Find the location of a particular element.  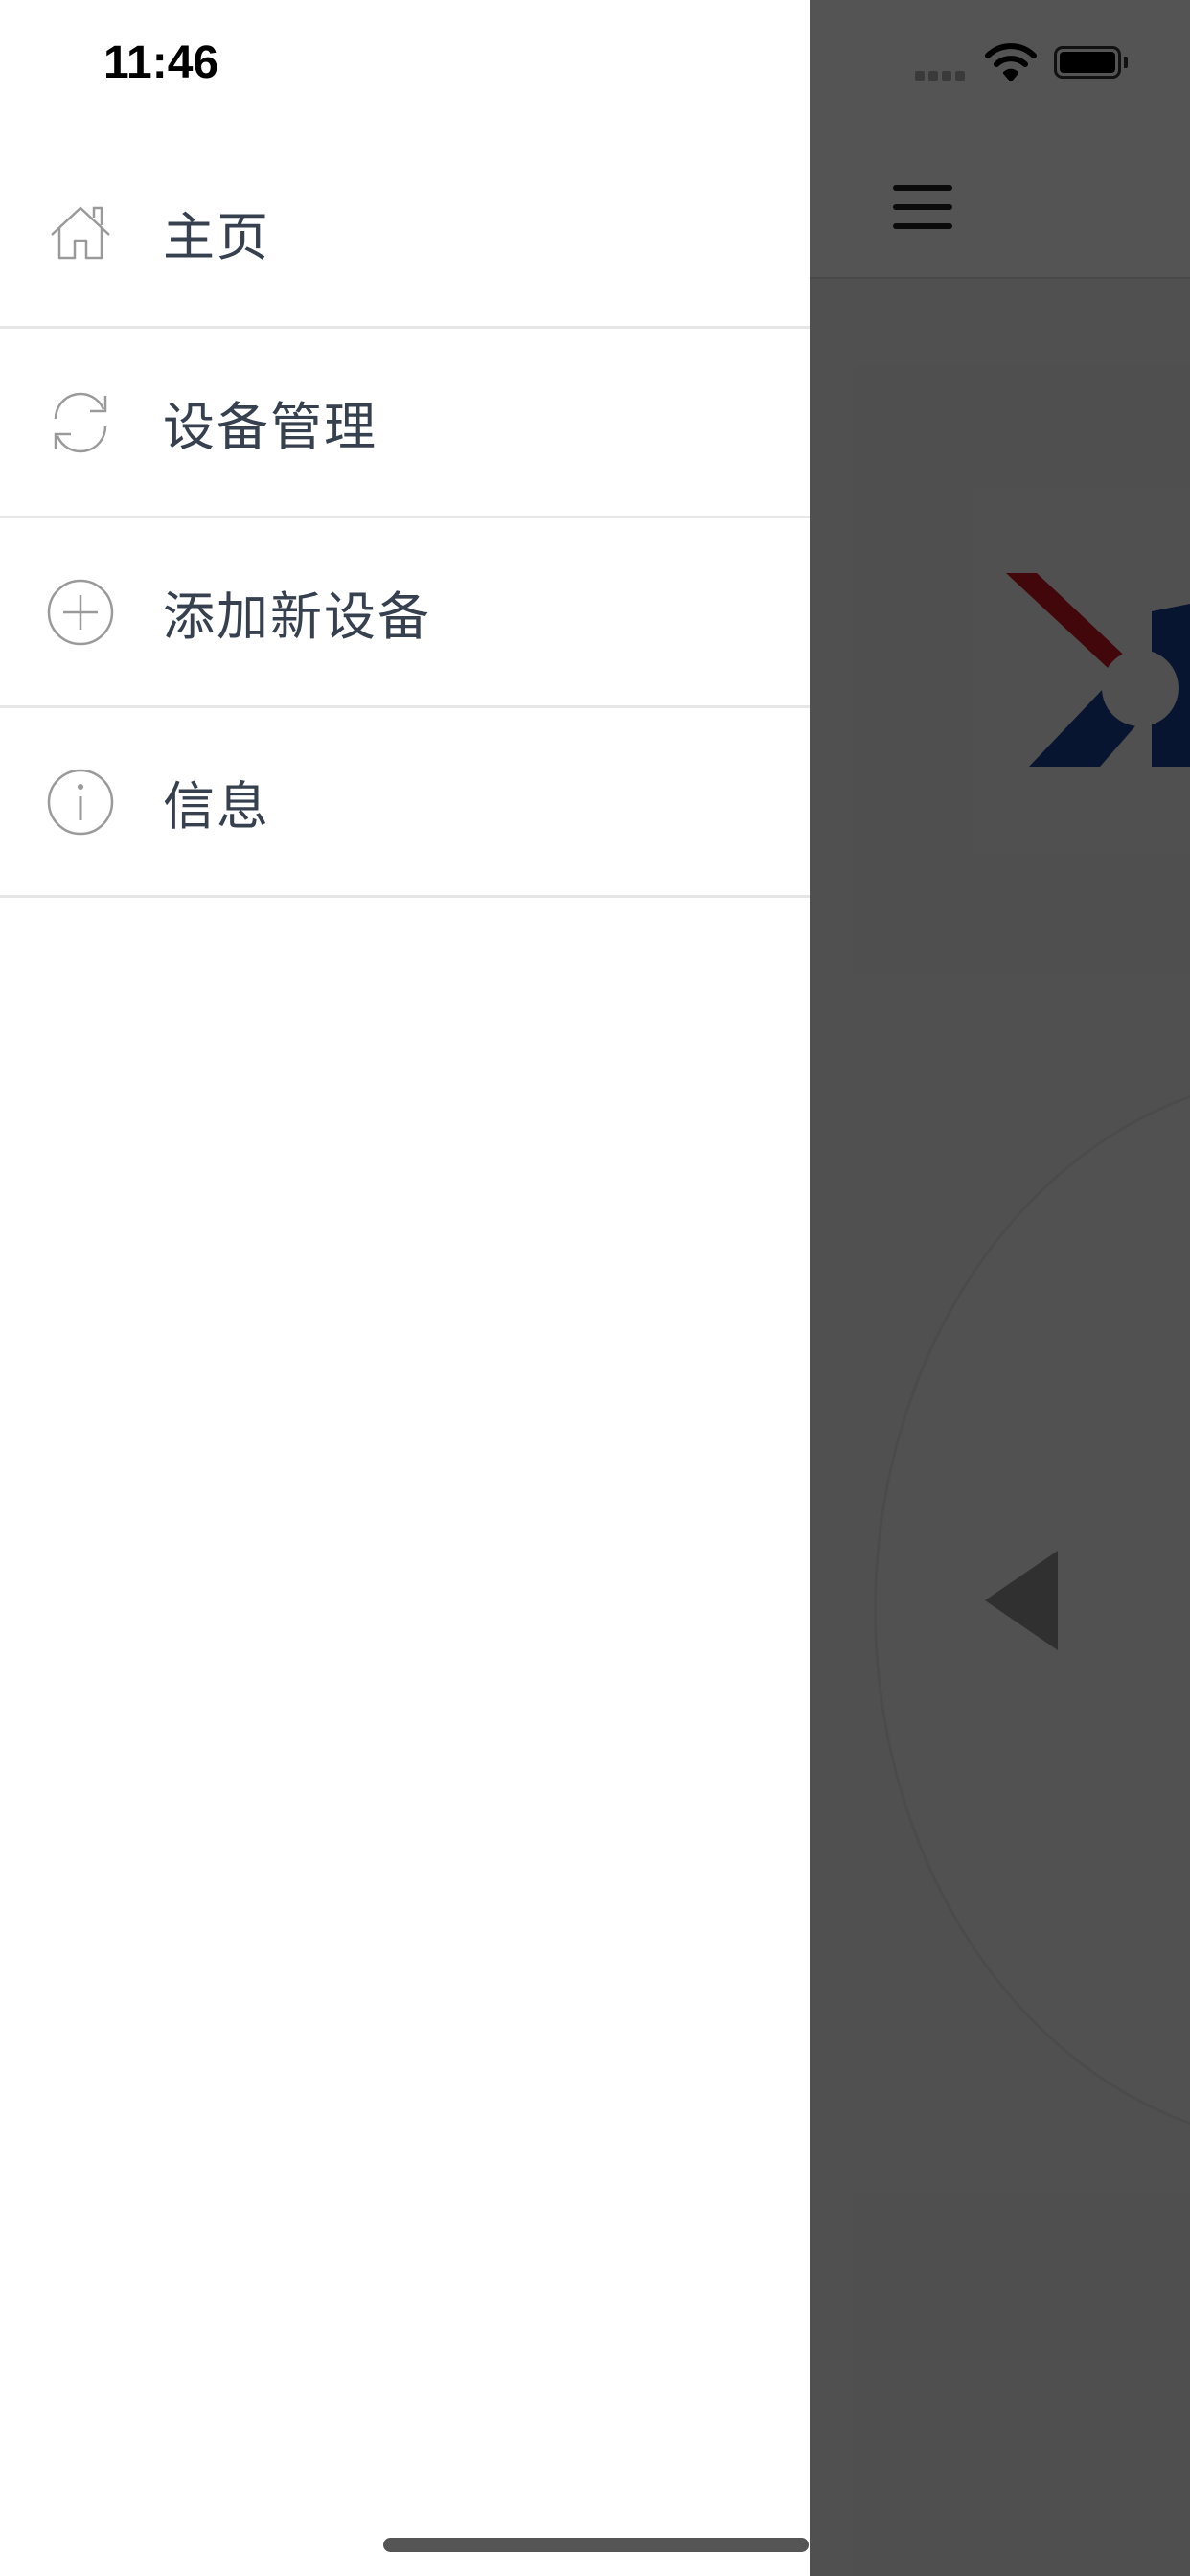

menu-item-label: 主页 is located at coordinates (217, 237).